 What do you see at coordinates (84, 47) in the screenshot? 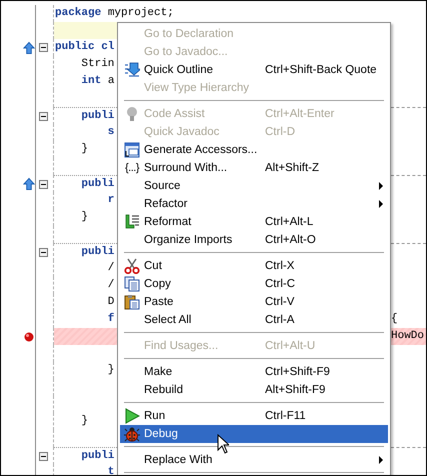
I see `code-text: public cl` at bounding box center [84, 47].